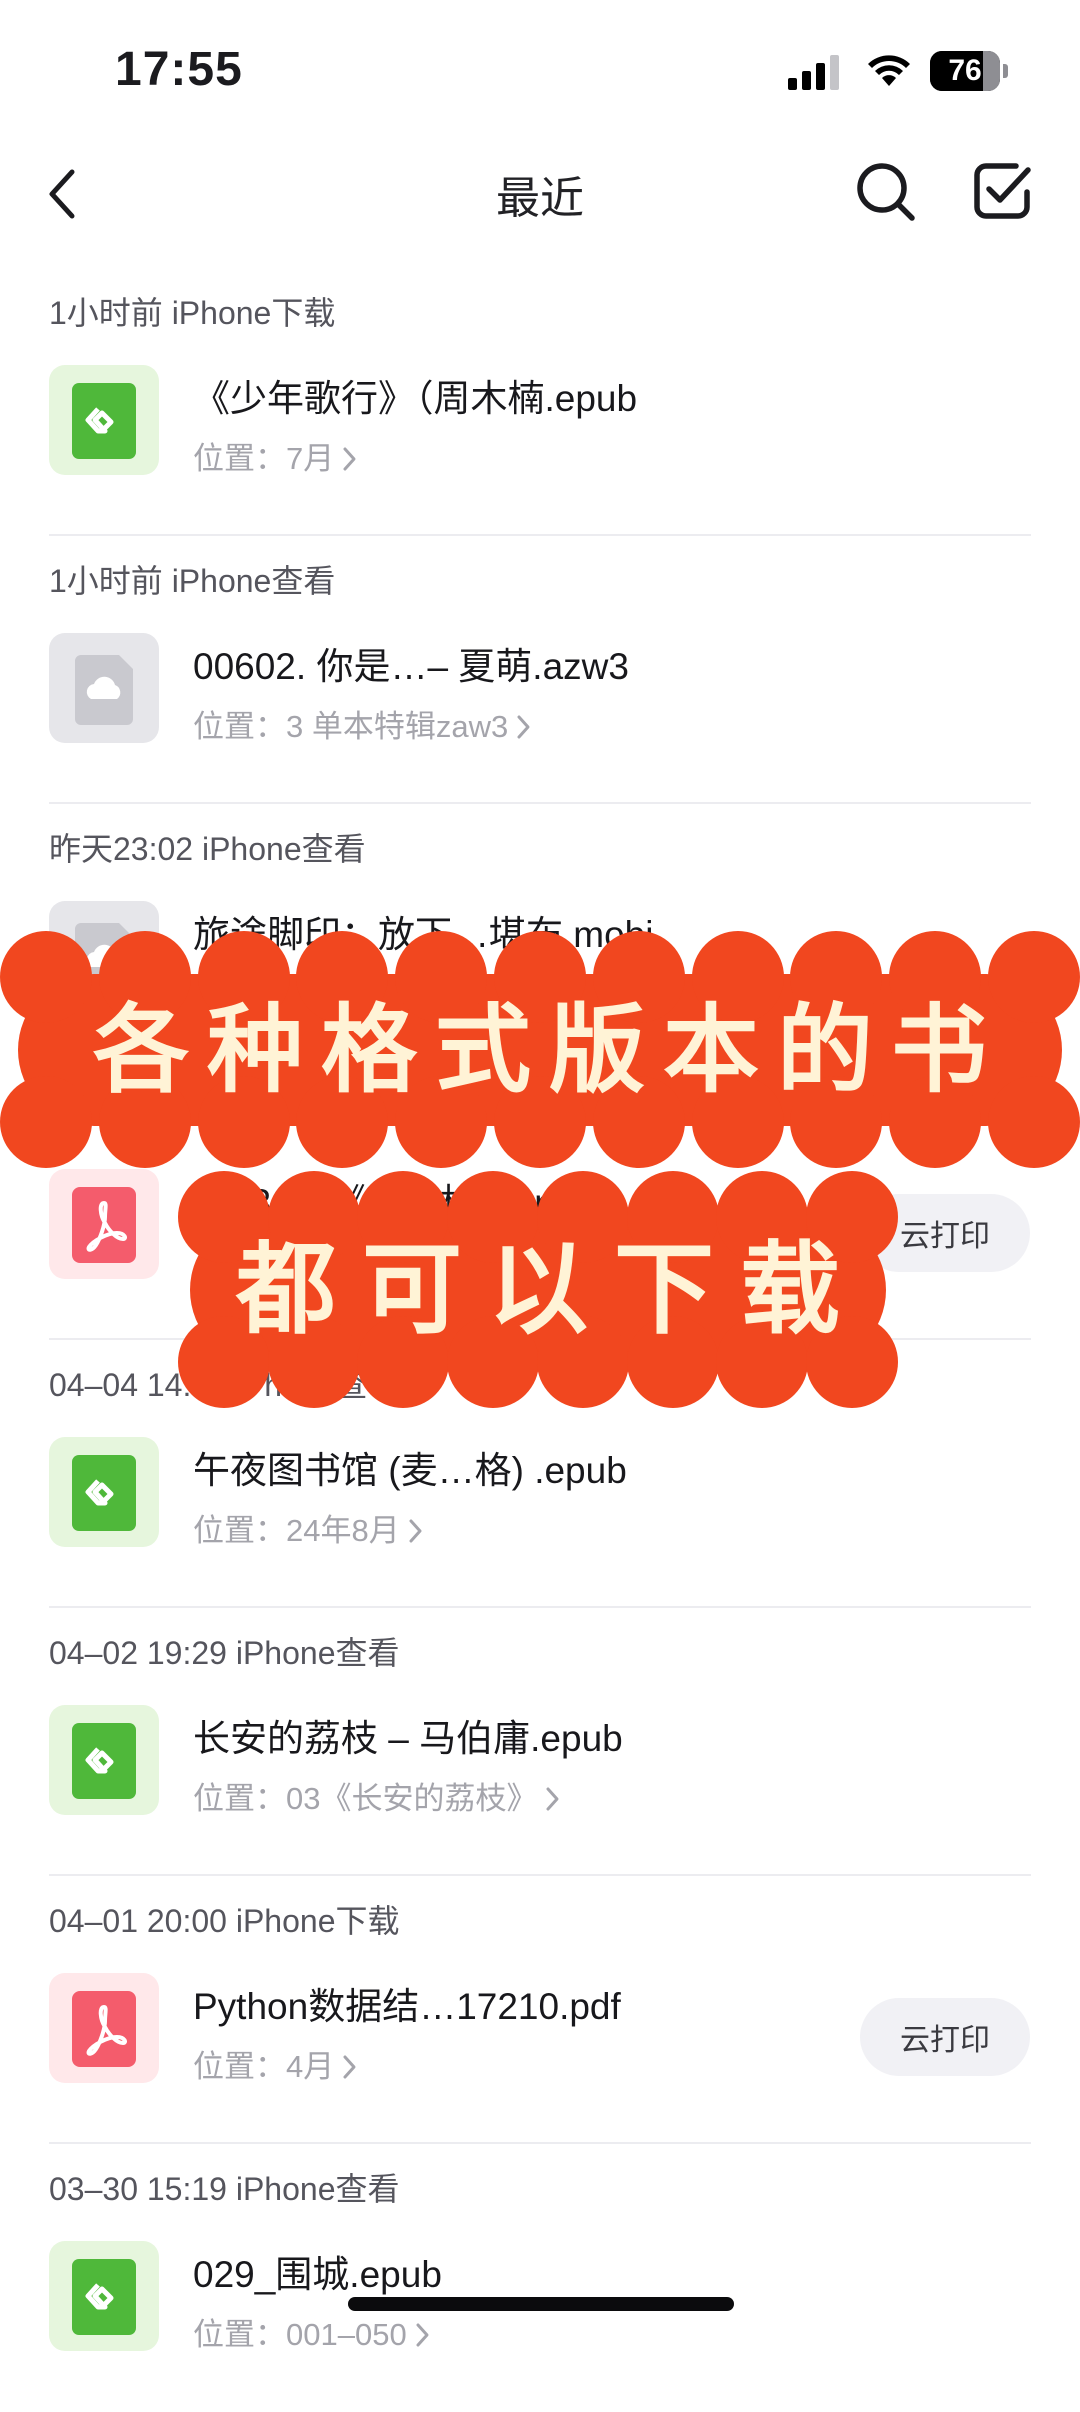 The width and height of the screenshot is (1080, 2412). Describe the element at coordinates (224, 1921) in the screenshot. I see `group-timestamp: 04–01 20:00 iPhone下载` at that location.